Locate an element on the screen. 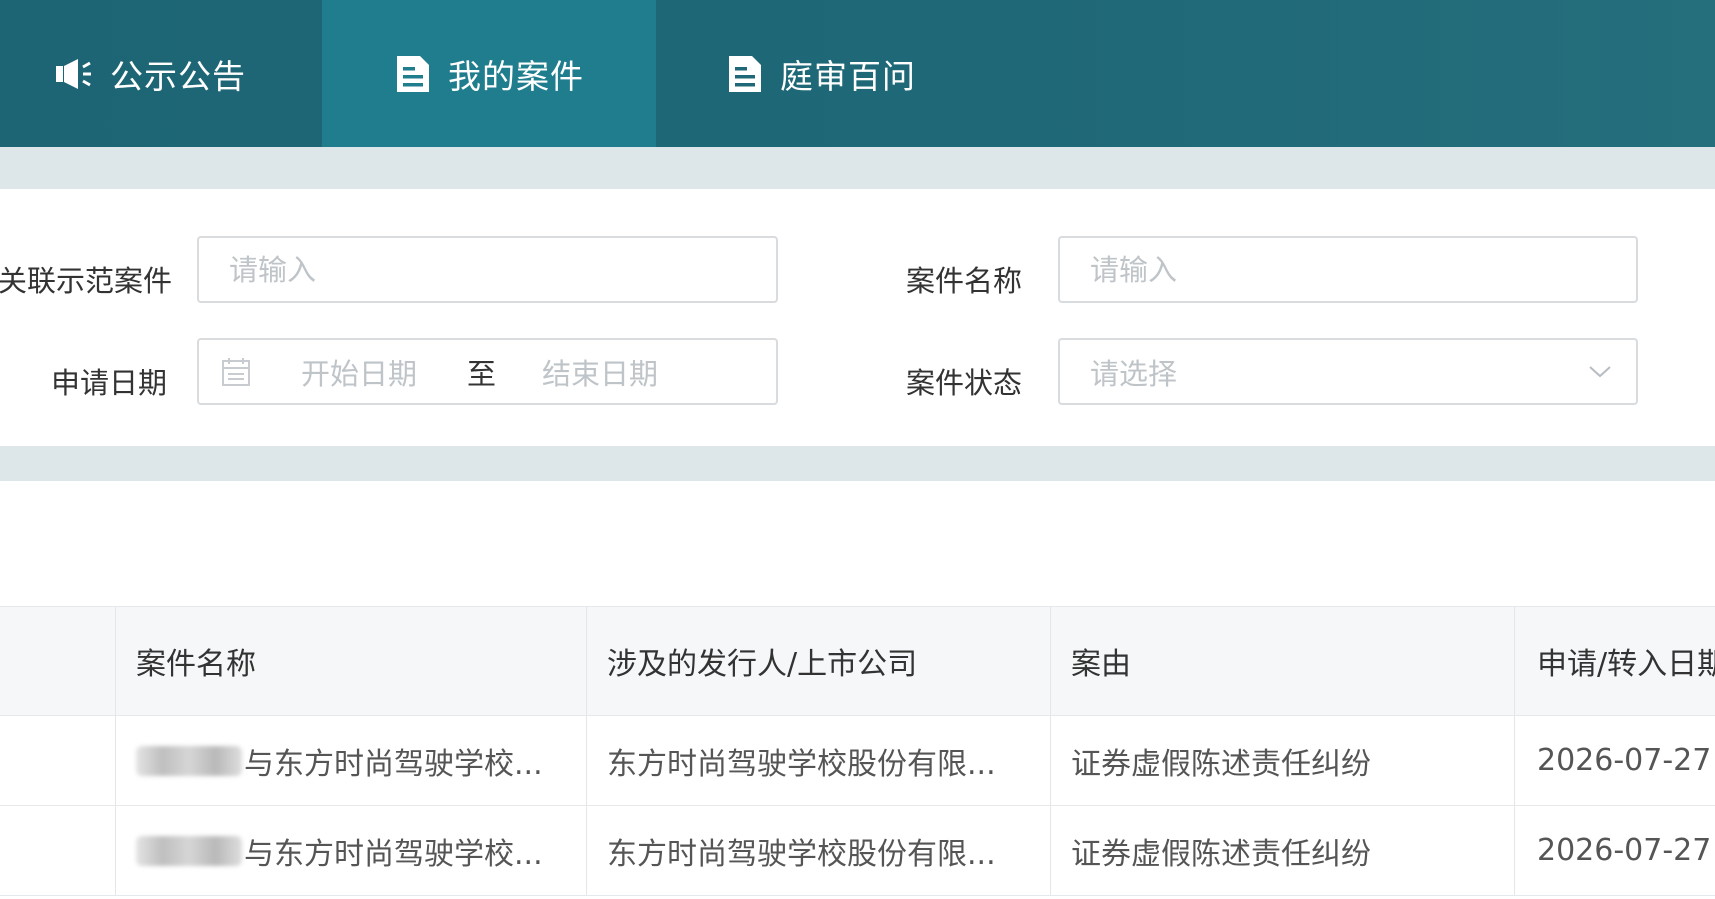 Image resolution: width=1715 pixels, height=899 pixels. megaphone-icon is located at coordinates (74, 74).